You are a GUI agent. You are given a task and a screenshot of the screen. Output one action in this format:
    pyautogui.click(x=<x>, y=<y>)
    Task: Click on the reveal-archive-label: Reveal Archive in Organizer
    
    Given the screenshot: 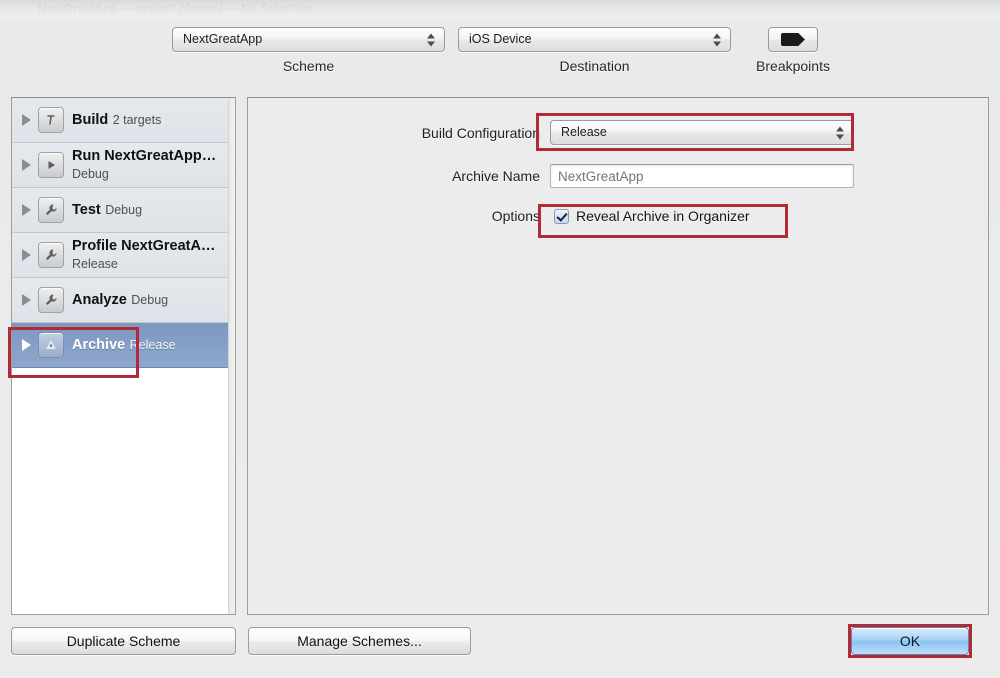 What is the action you would take?
    pyautogui.click(x=663, y=216)
    